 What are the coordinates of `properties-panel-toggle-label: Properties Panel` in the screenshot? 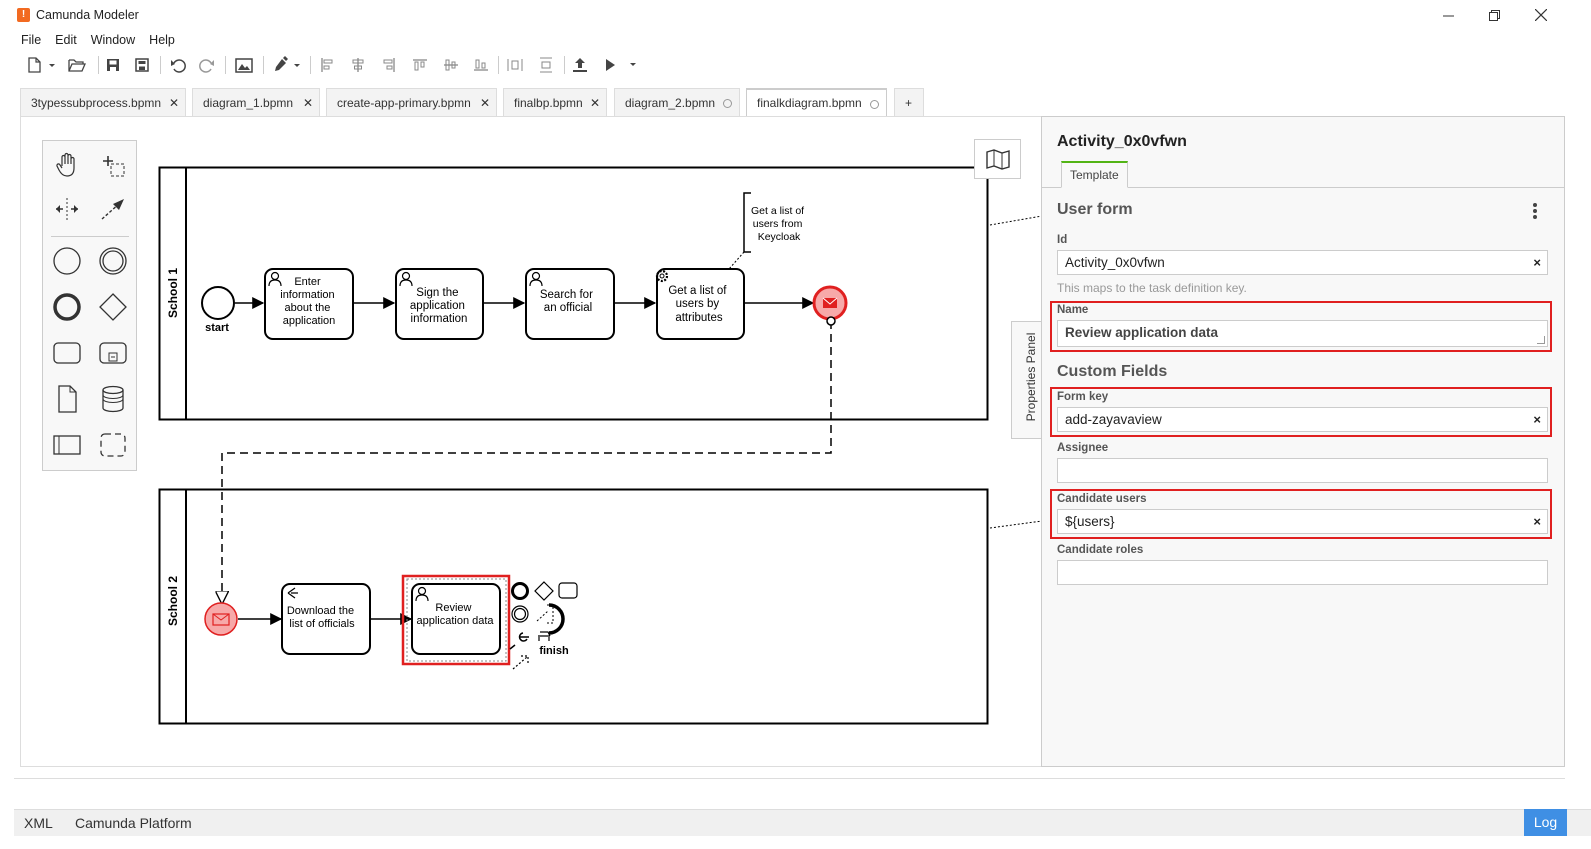 It's located at (1031, 377).